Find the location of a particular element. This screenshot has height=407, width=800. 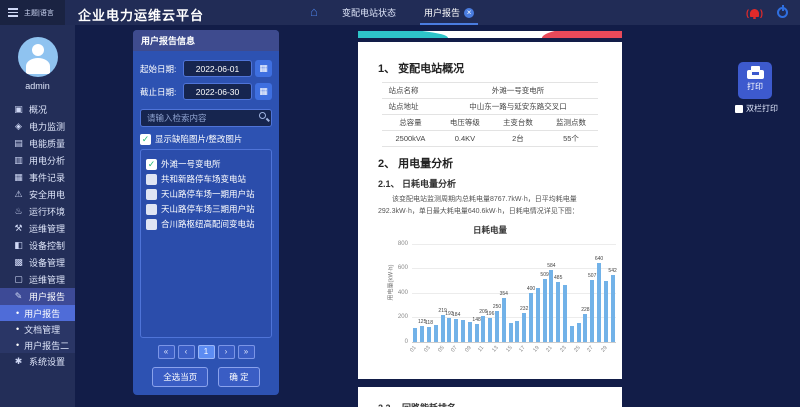

station-tree-item: ✓ 外滩一号变电所 is located at coordinates (206, 164).